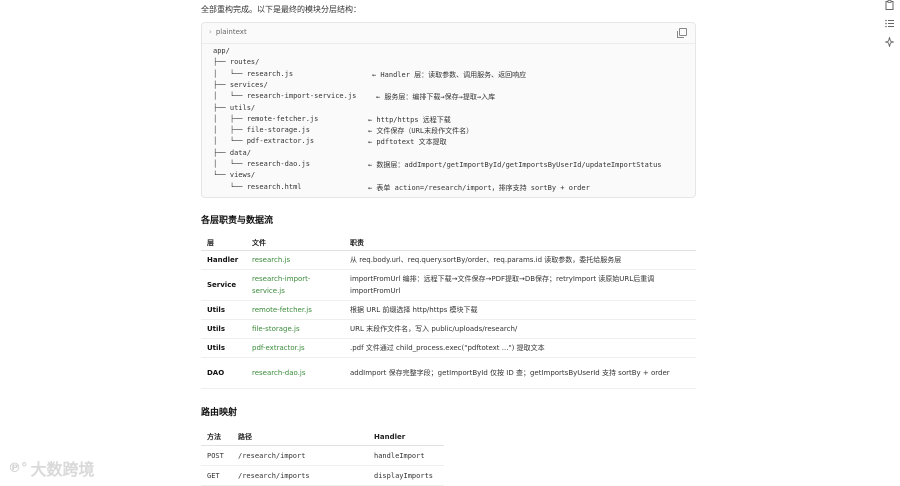 The image size is (900, 486). I want to click on copy-icon, so click(682, 33).